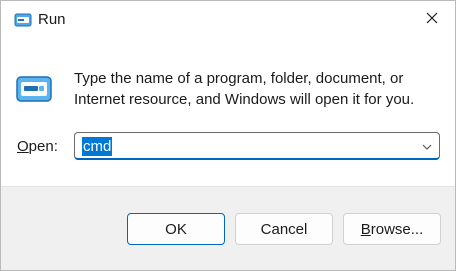 This screenshot has height=271, width=456. Describe the element at coordinates (35, 89) in the screenshot. I see `run-app-icon` at that location.